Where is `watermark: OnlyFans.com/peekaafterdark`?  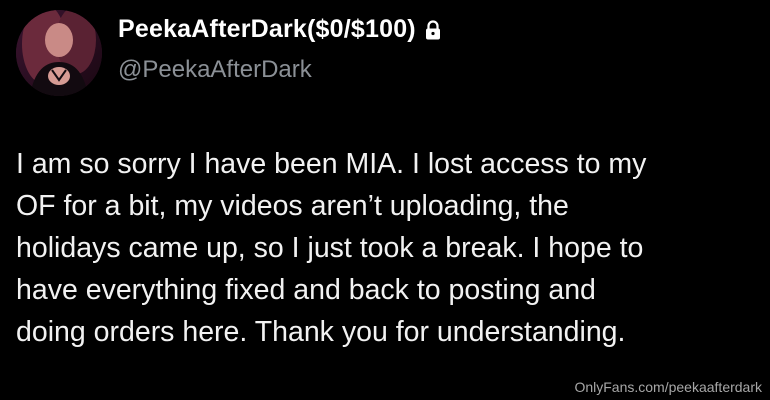
watermark: OnlyFans.com/peekaafterdark is located at coordinates (668, 387).